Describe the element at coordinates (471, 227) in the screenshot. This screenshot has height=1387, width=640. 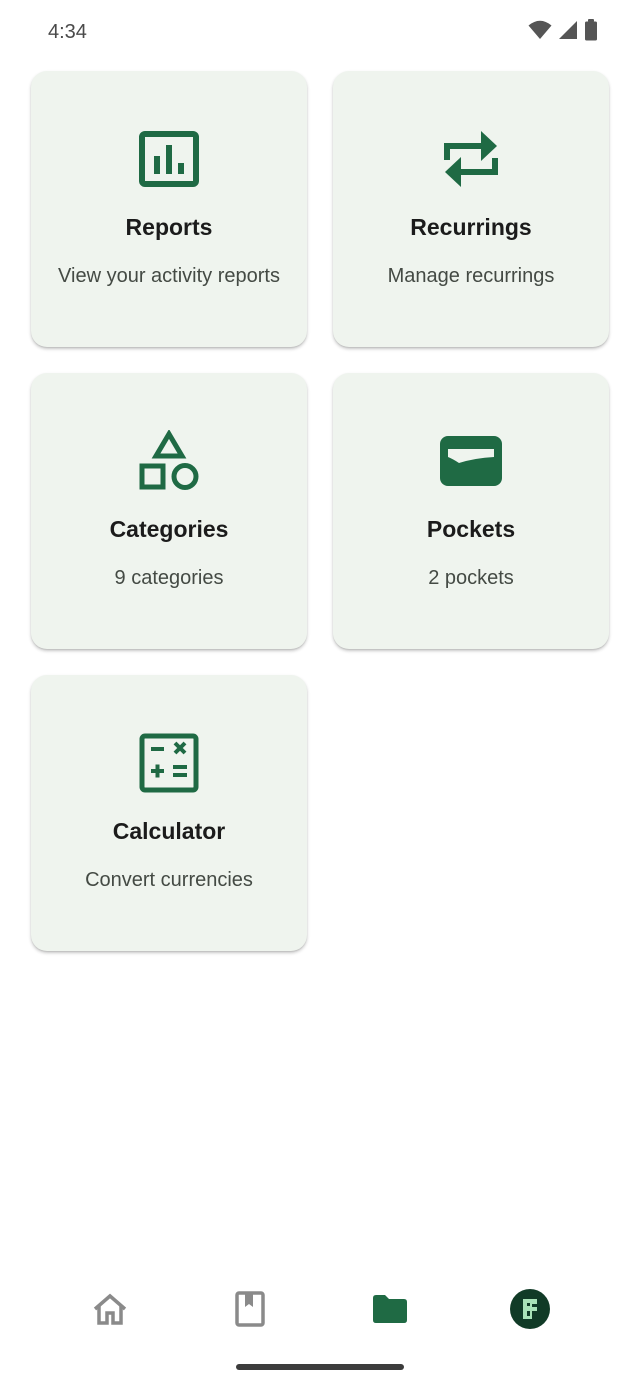
I see `recurrings-title: Recurrings` at that location.